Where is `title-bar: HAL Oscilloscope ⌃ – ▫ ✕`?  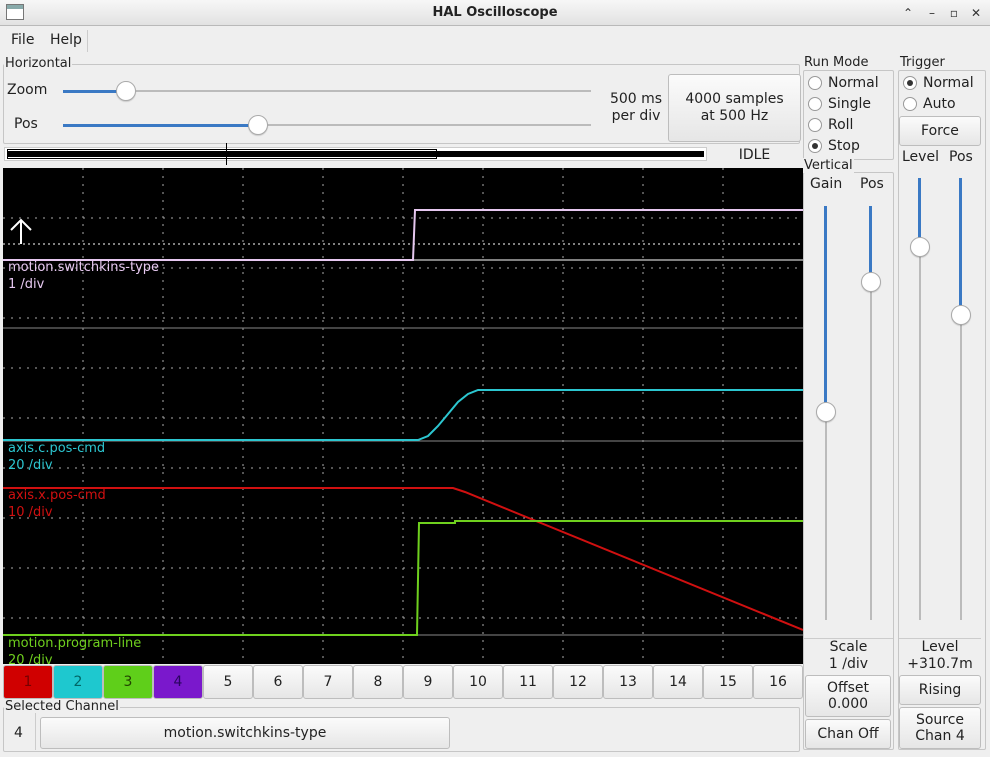 title-bar: HAL Oscilloscope ⌃ – ▫ ✕ is located at coordinates (495, 13).